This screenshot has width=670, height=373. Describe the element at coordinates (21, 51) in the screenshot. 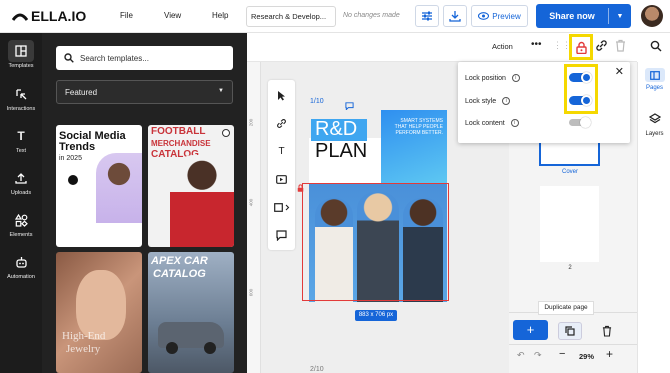

I see `layout-icon` at that location.